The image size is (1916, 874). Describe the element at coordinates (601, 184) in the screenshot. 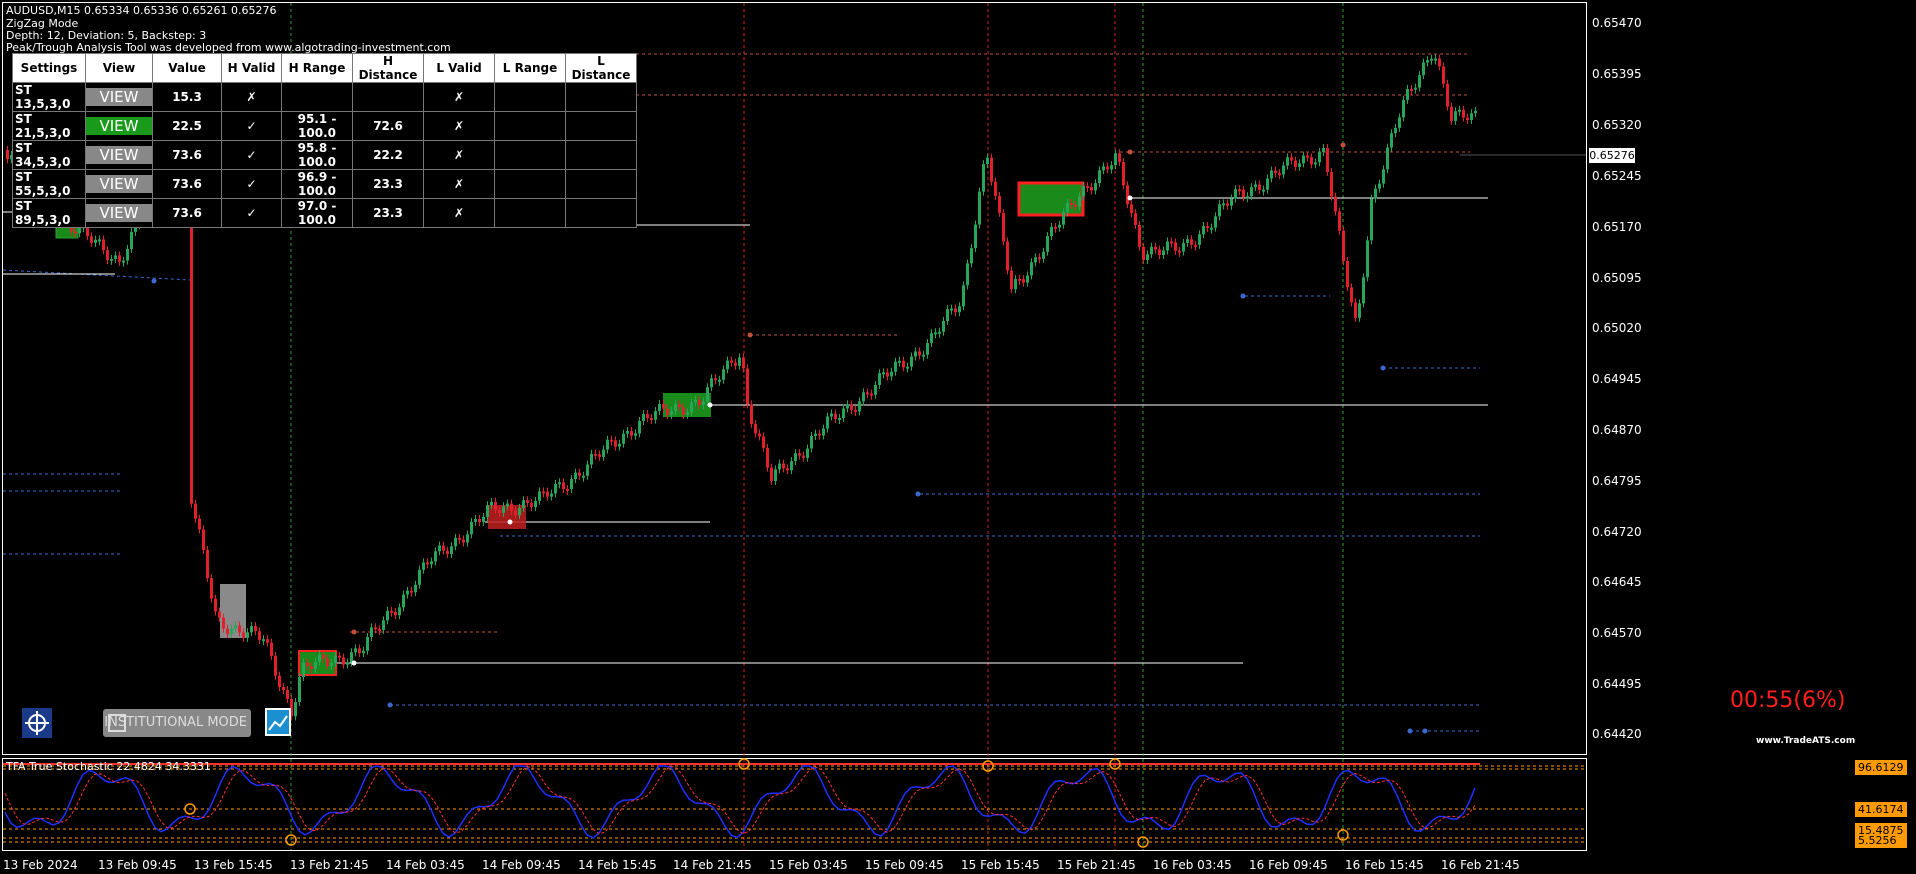

I see `l-distance-cell` at that location.